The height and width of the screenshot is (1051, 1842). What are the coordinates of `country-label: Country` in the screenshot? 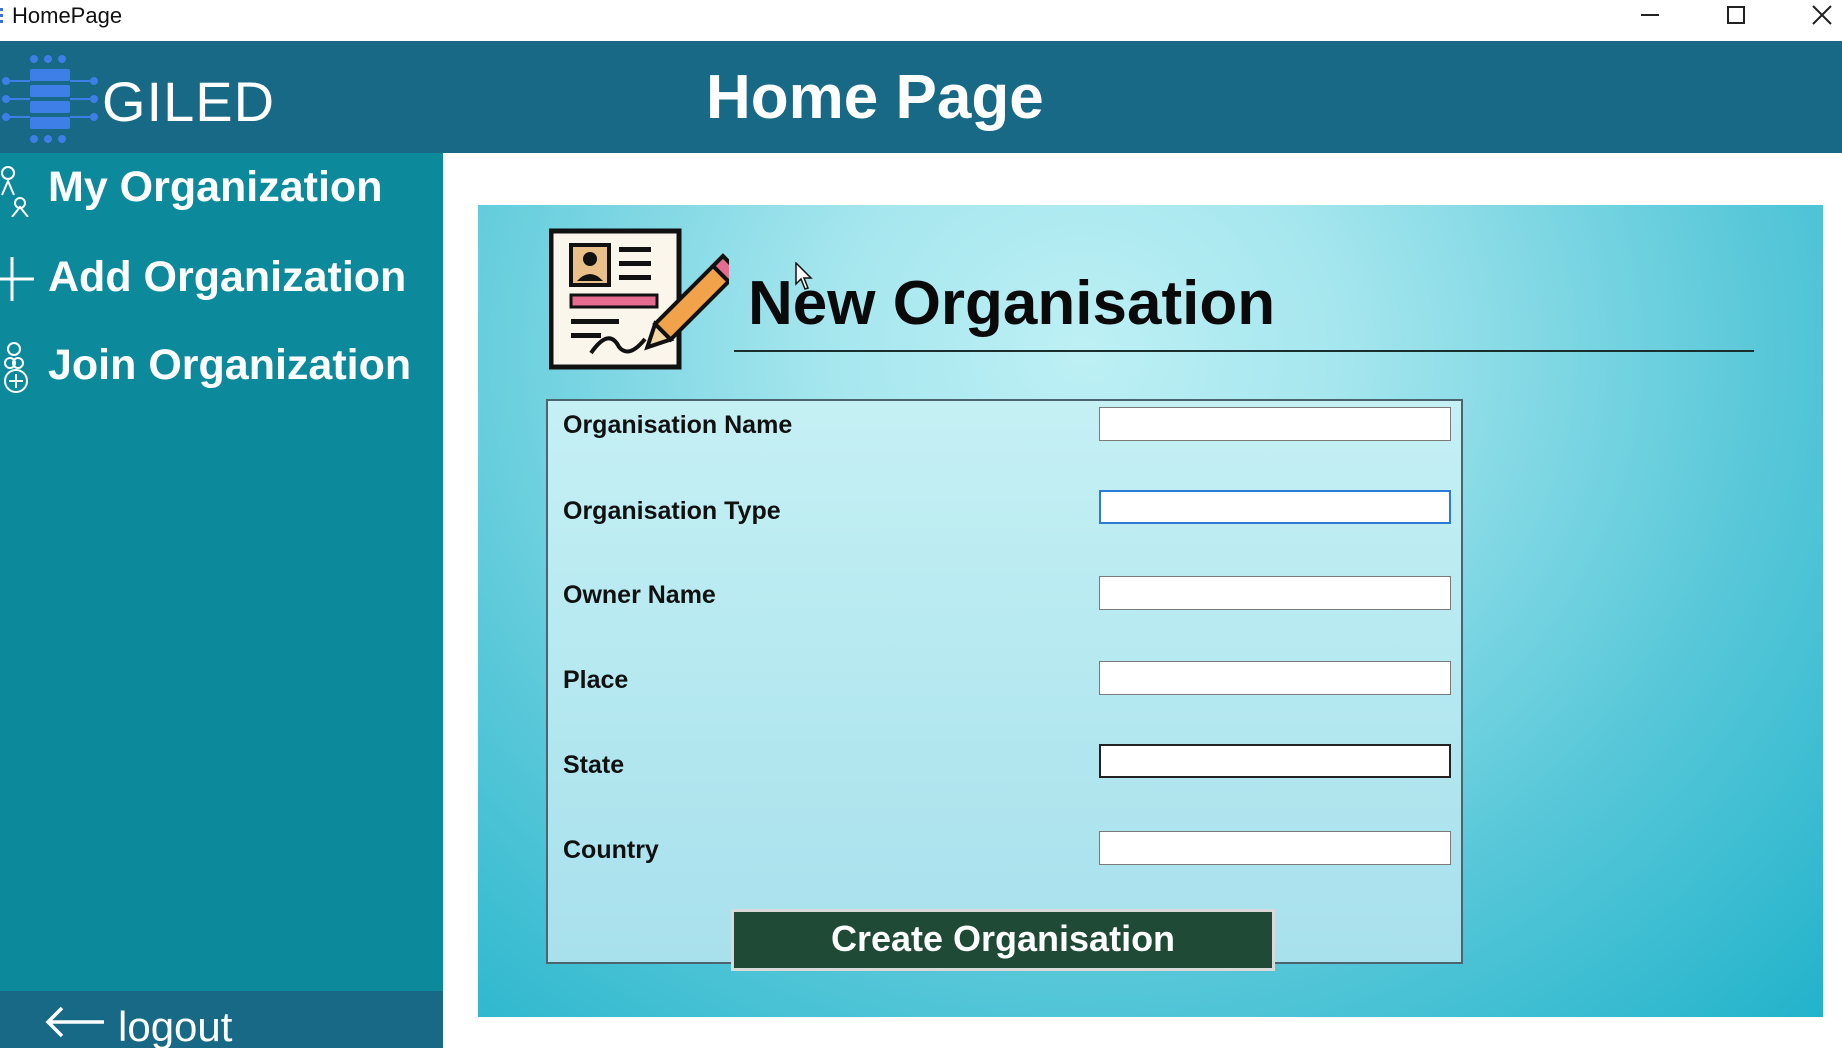 It's located at (611, 850).